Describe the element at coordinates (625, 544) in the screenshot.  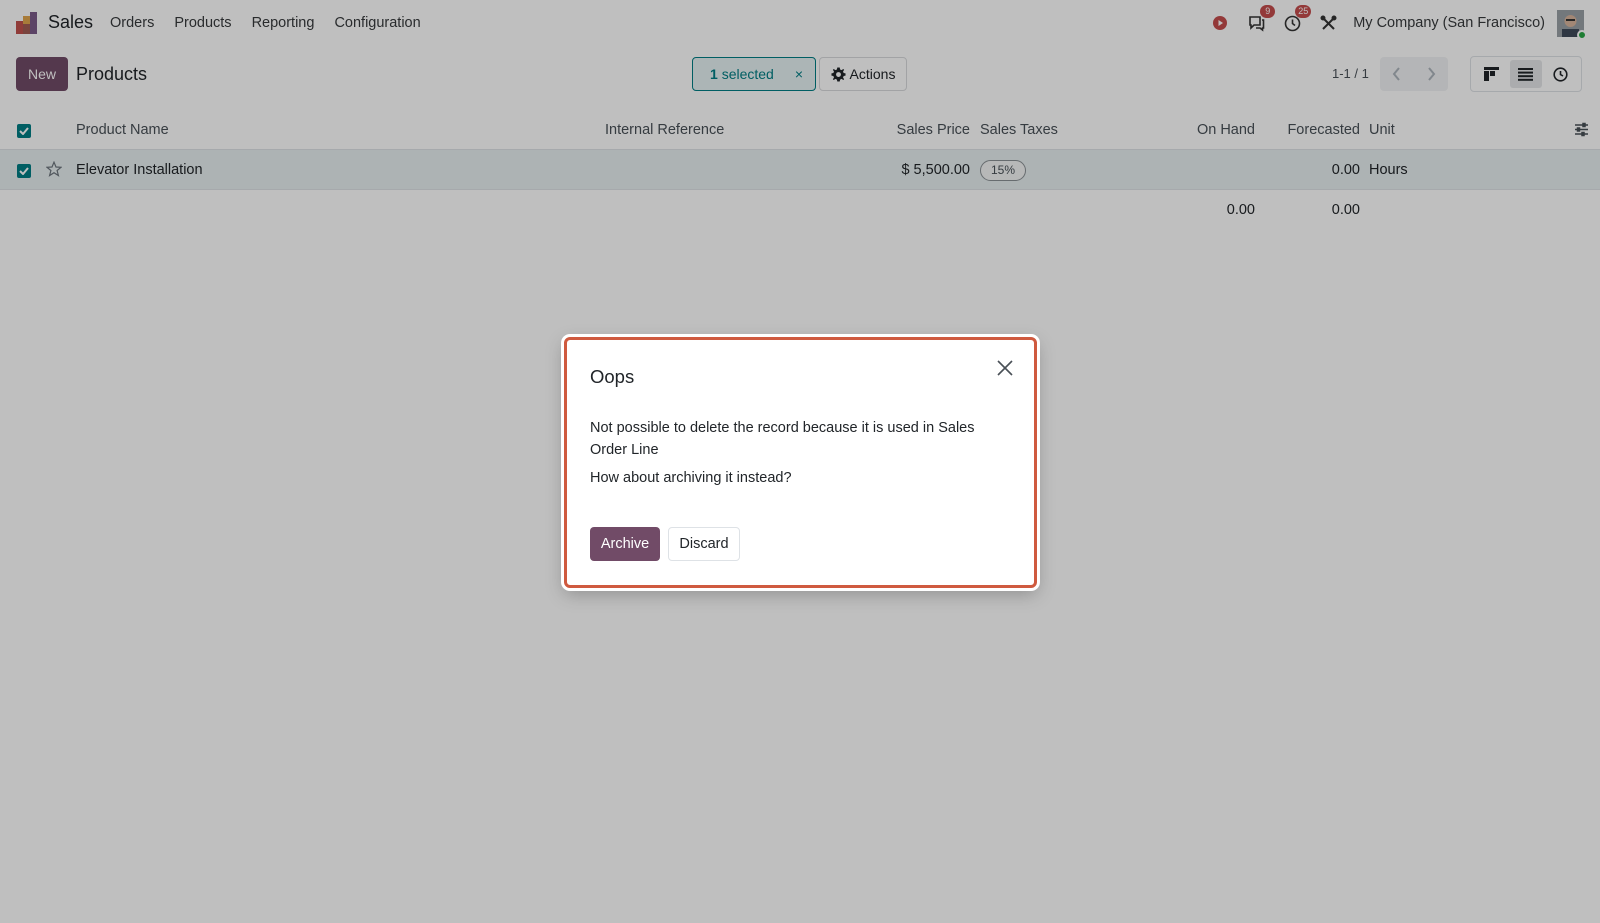
I see `archive-button: Archive` at that location.